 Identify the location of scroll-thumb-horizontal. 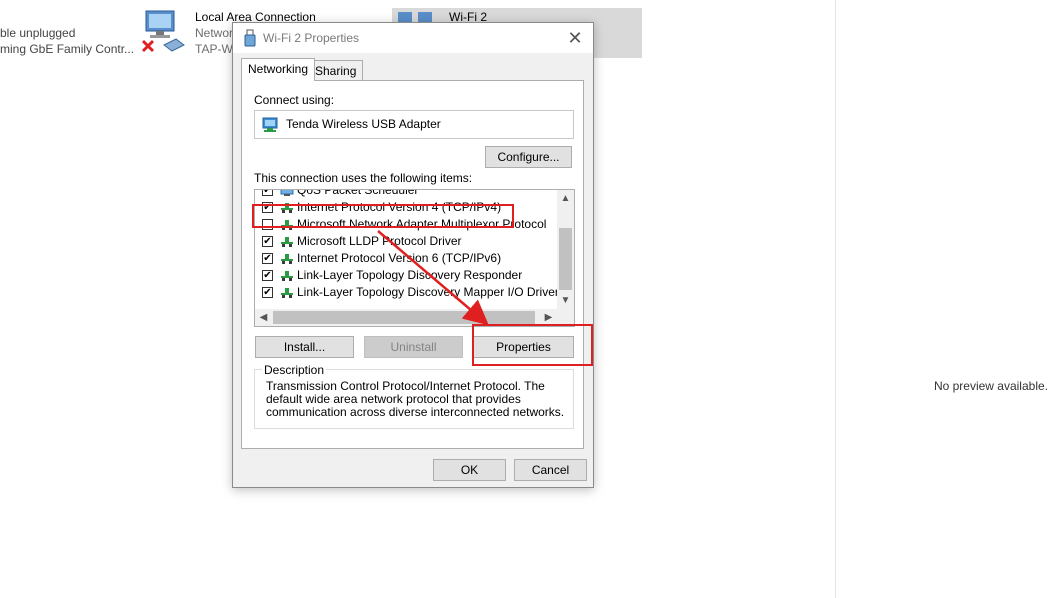
(404, 317).